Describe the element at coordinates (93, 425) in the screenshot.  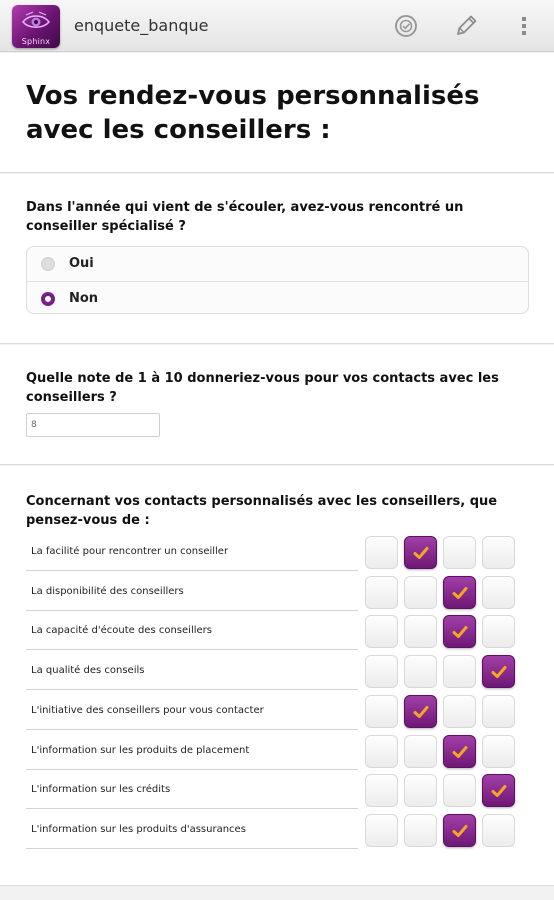
I see `rating-input` at that location.